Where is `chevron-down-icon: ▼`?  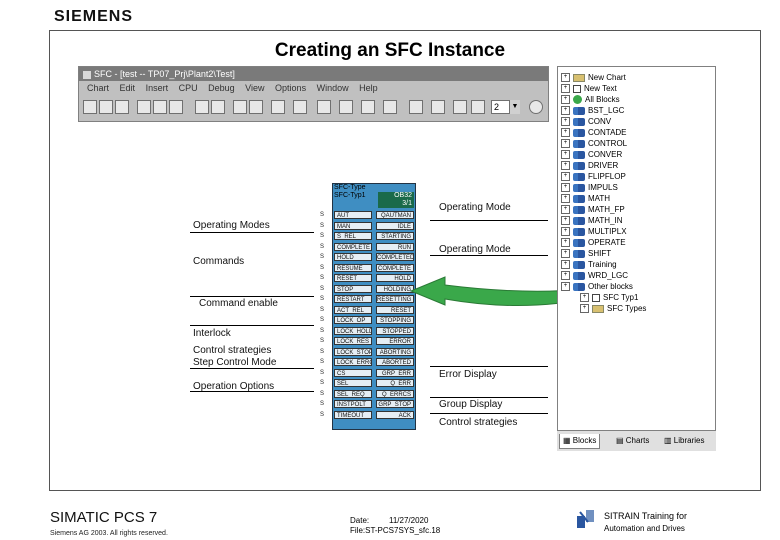
chevron-down-icon: ▼ is located at coordinates (514, 107).